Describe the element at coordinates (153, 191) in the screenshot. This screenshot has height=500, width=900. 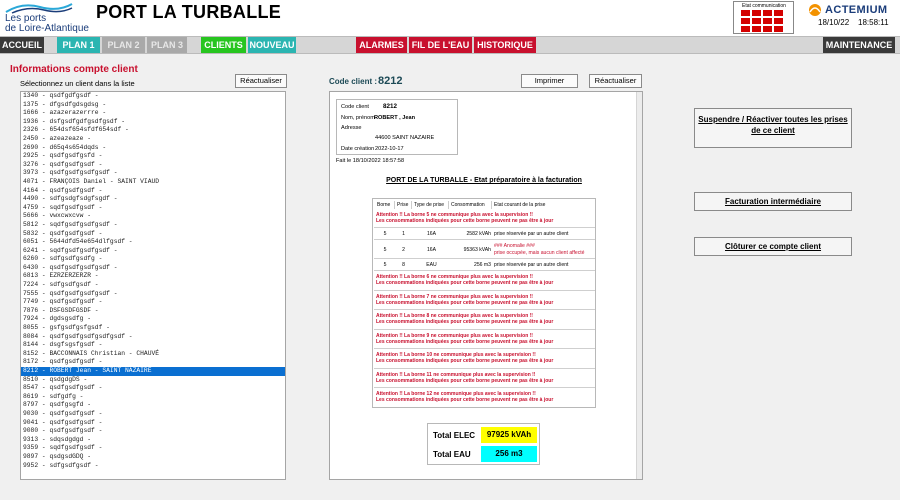
I see `list-item: 4164 - qsdfgsdfgsdf -` at that location.